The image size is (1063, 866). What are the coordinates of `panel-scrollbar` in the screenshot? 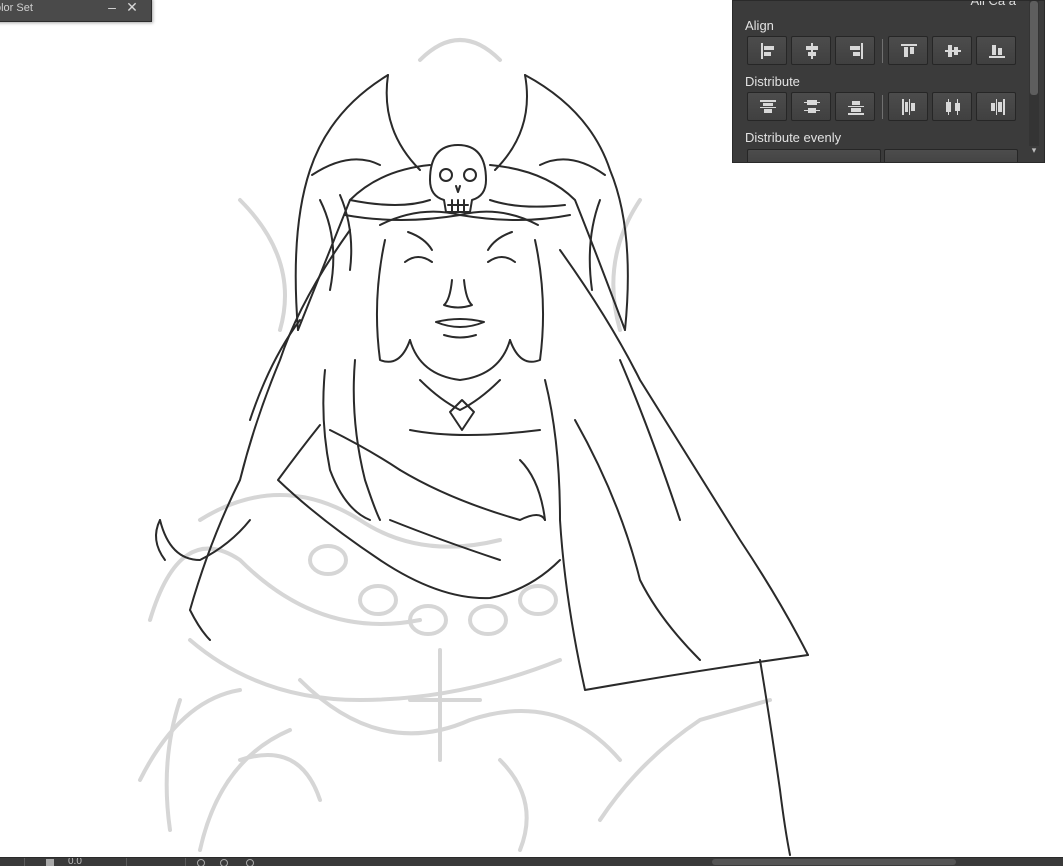 It's located at (1034, 73).